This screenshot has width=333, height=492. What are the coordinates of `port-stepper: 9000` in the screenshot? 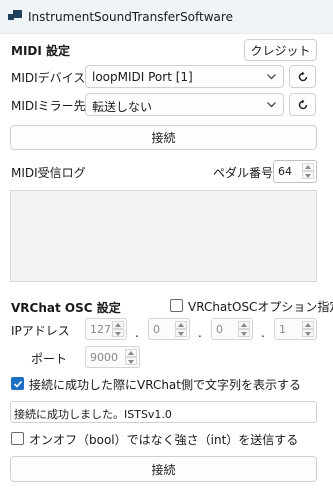 It's located at (112, 357).